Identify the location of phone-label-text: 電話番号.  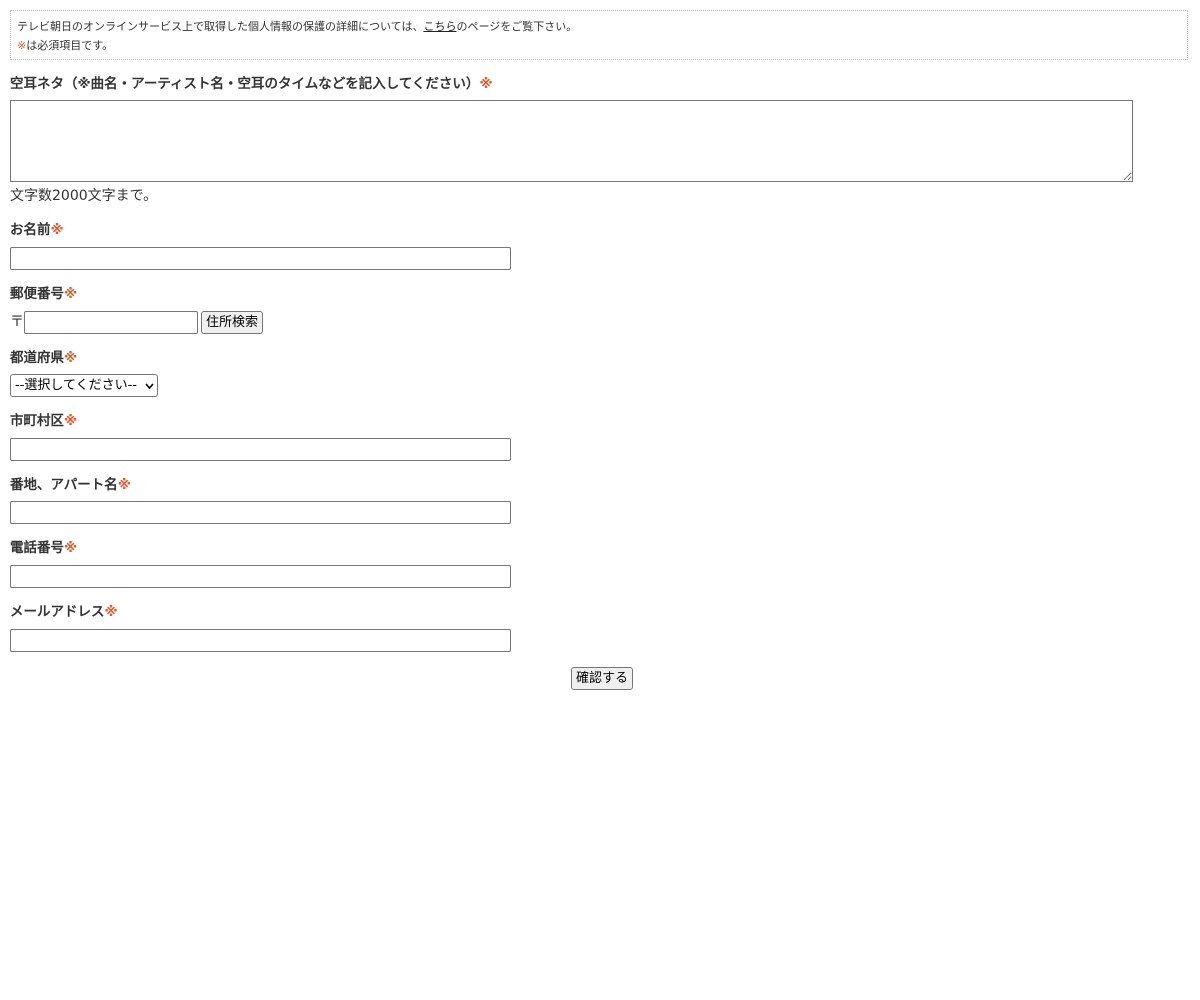
(37, 548).